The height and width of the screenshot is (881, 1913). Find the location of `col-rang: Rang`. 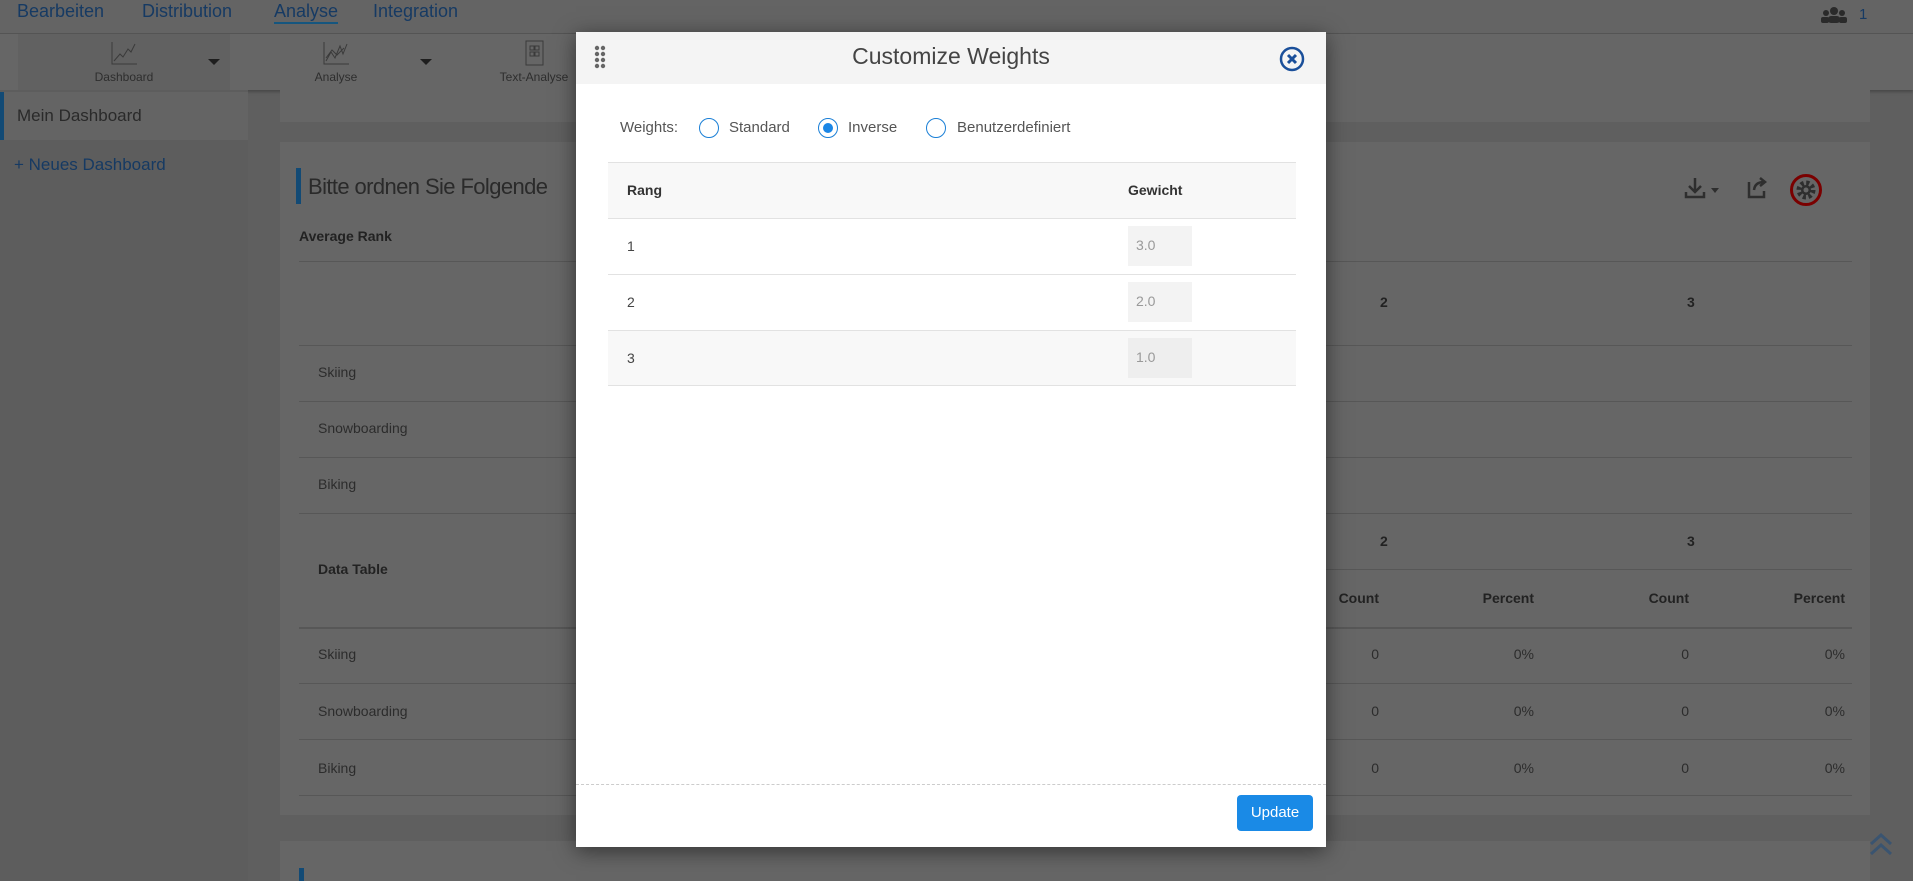

col-rang: Rang is located at coordinates (644, 190).